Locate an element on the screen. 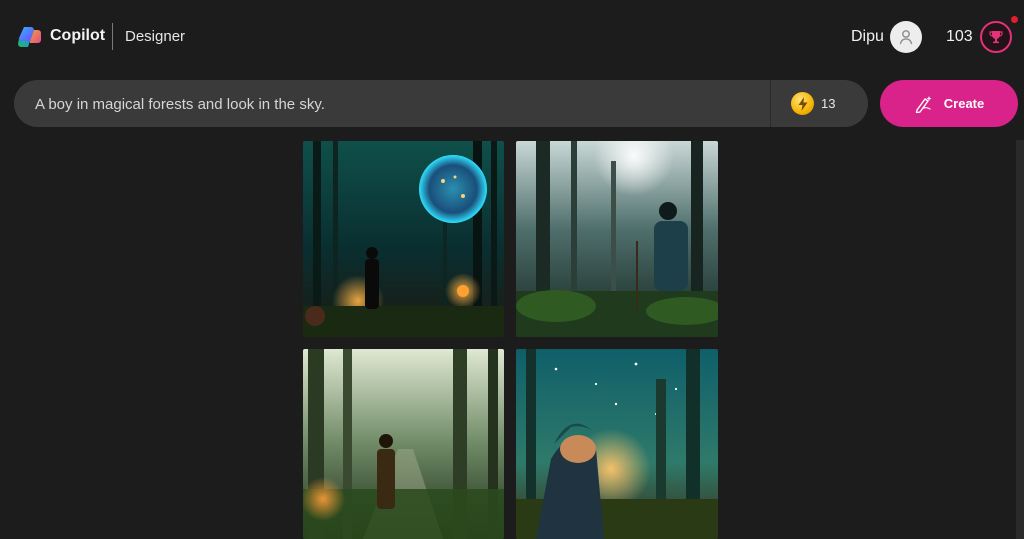 The image size is (1024, 539). copilot-logo-icon is located at coordinates (29, 37).